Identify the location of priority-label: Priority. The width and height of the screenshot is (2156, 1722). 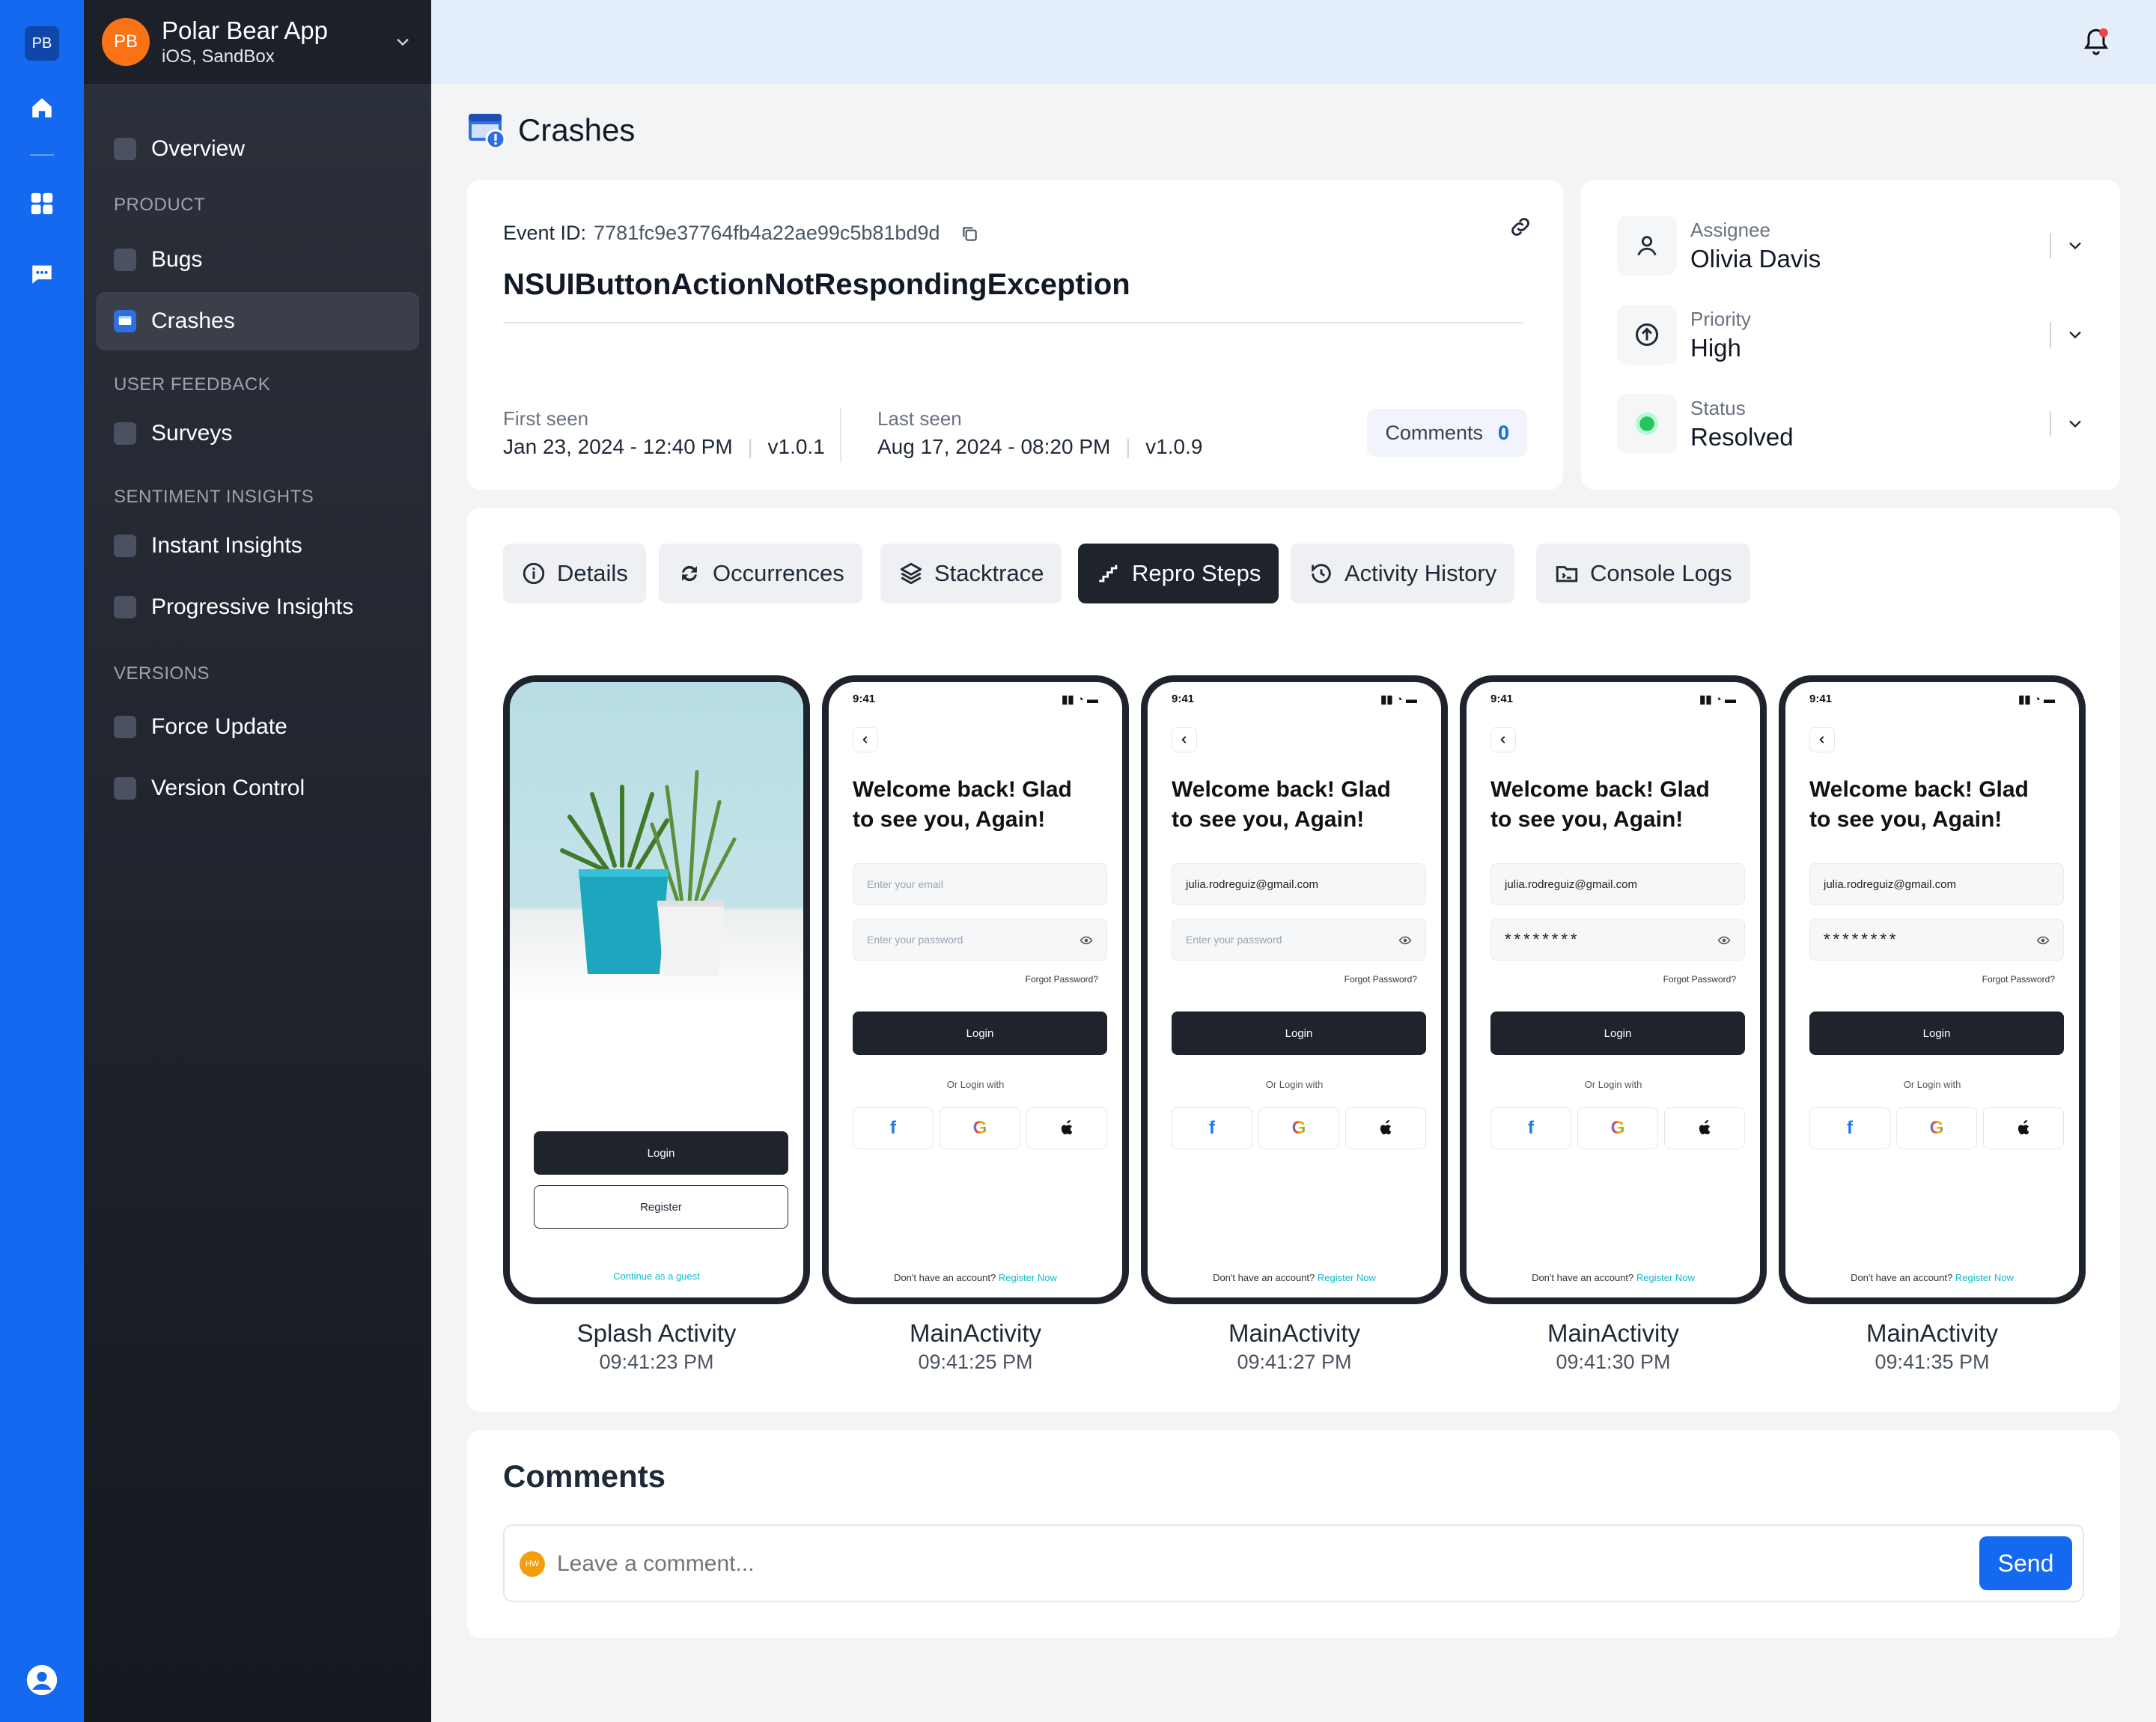
(1720, 319).